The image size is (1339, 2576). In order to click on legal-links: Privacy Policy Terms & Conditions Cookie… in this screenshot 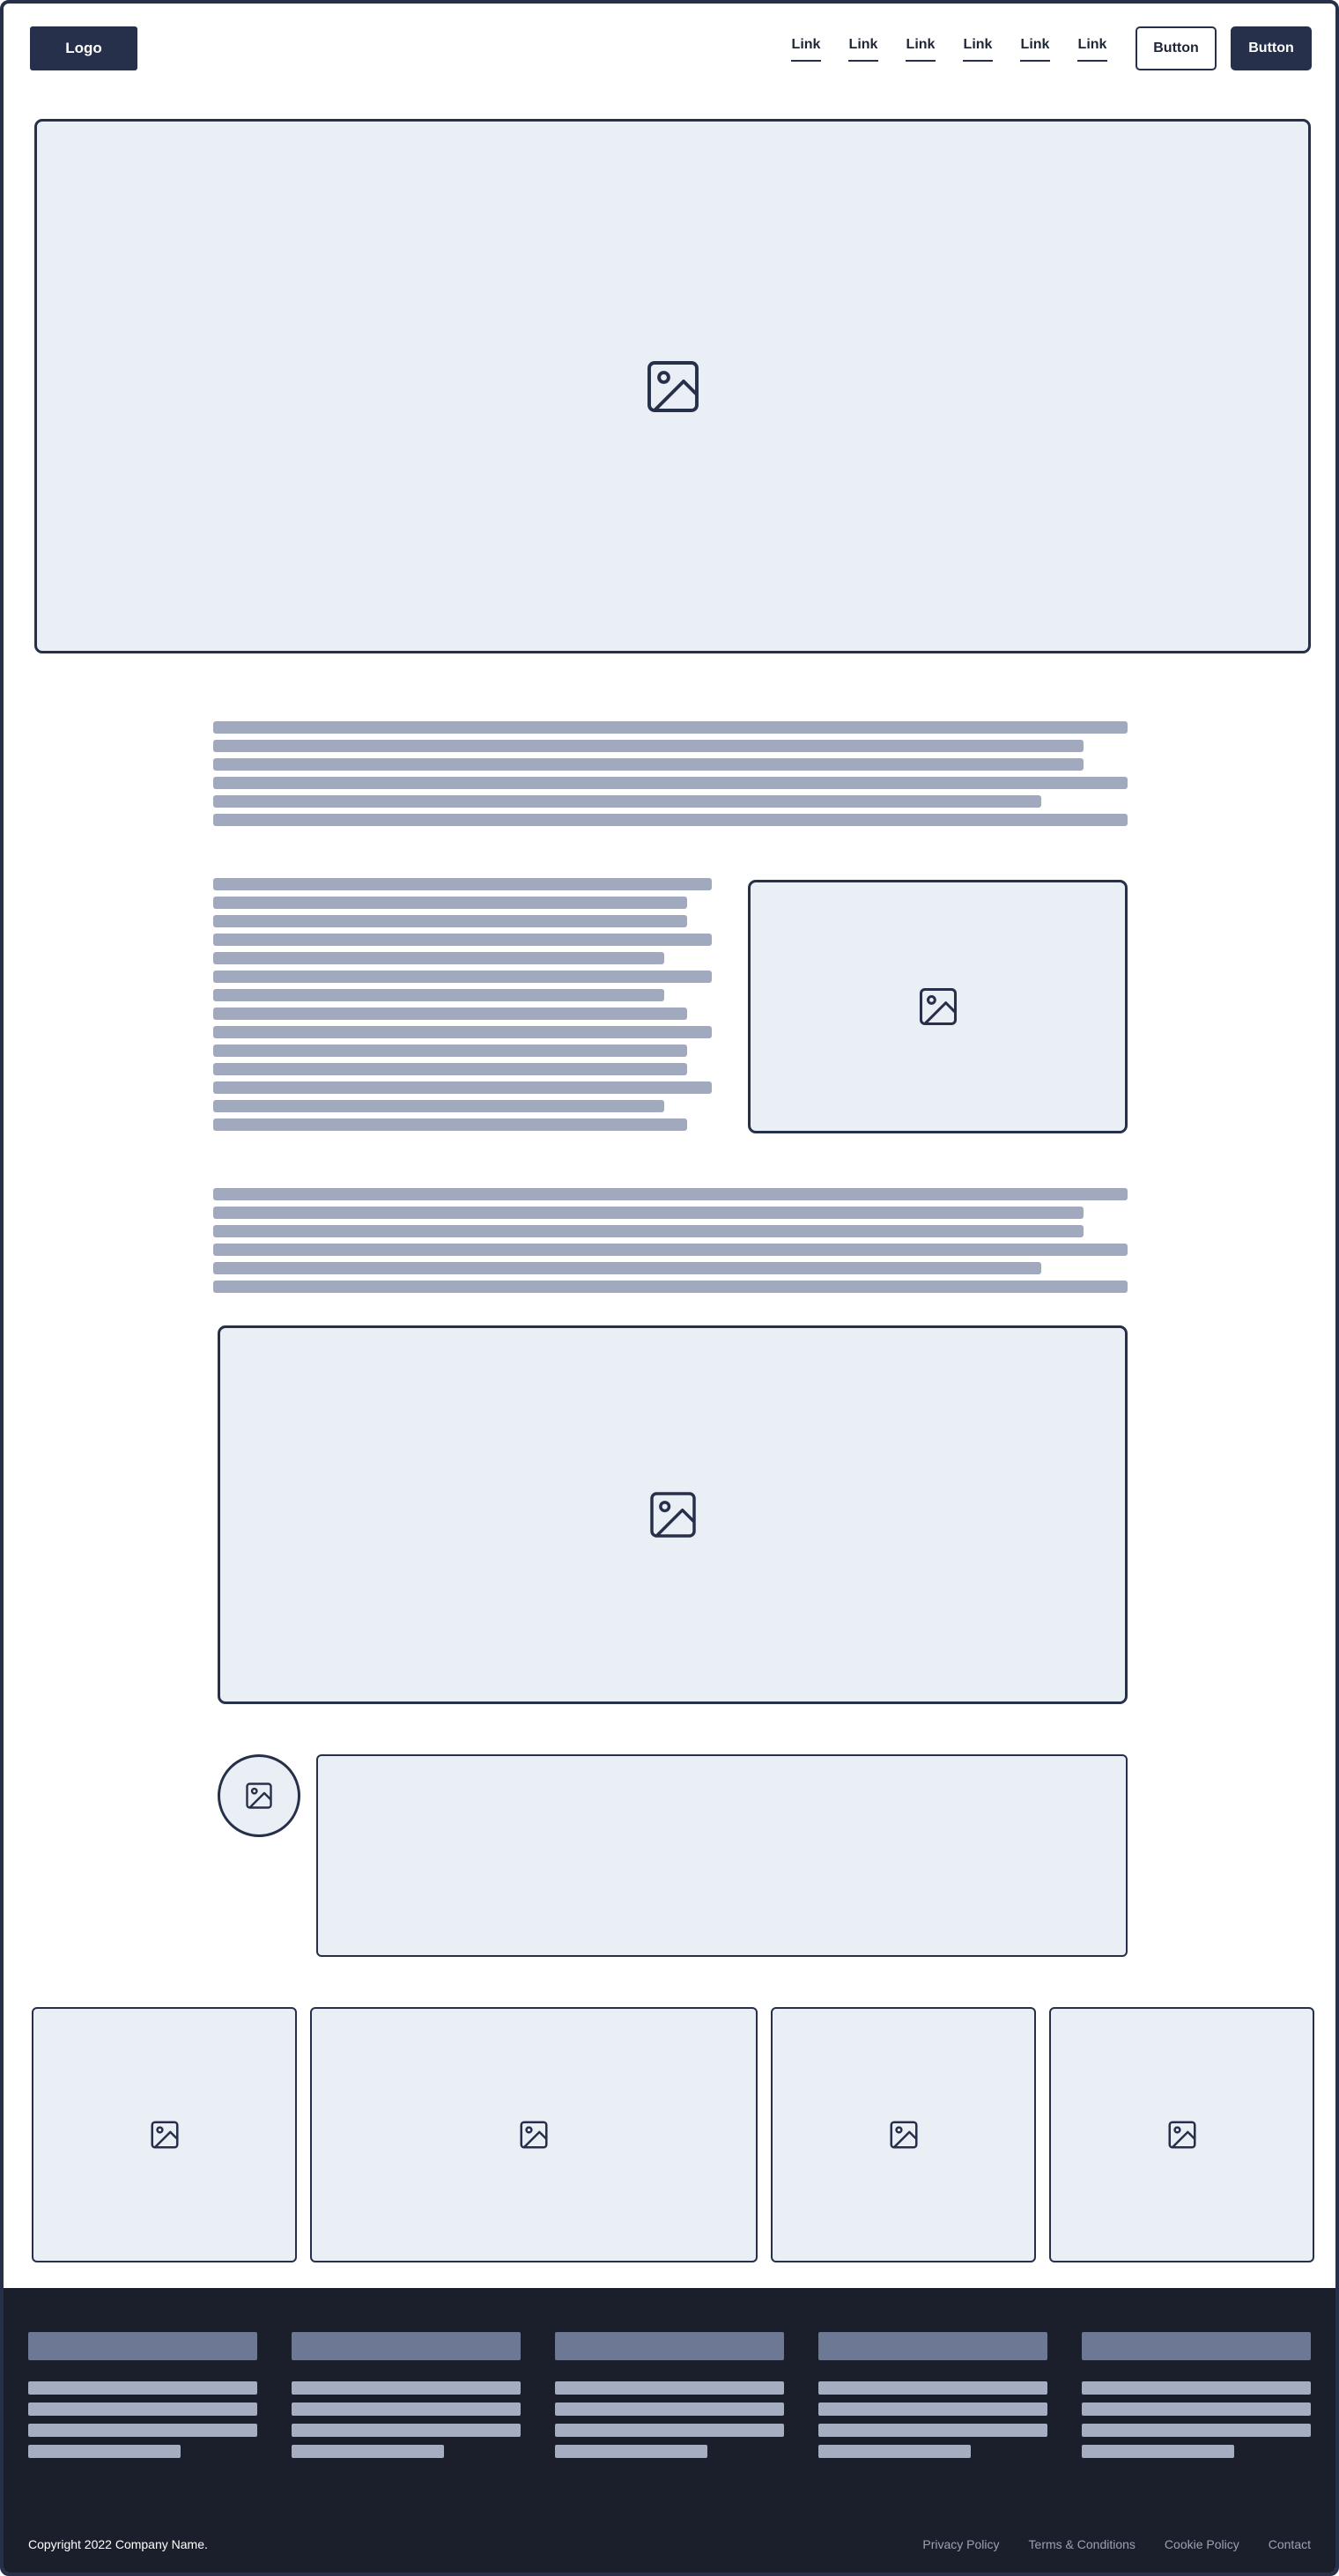, I will do `click(1102, 2544)`.